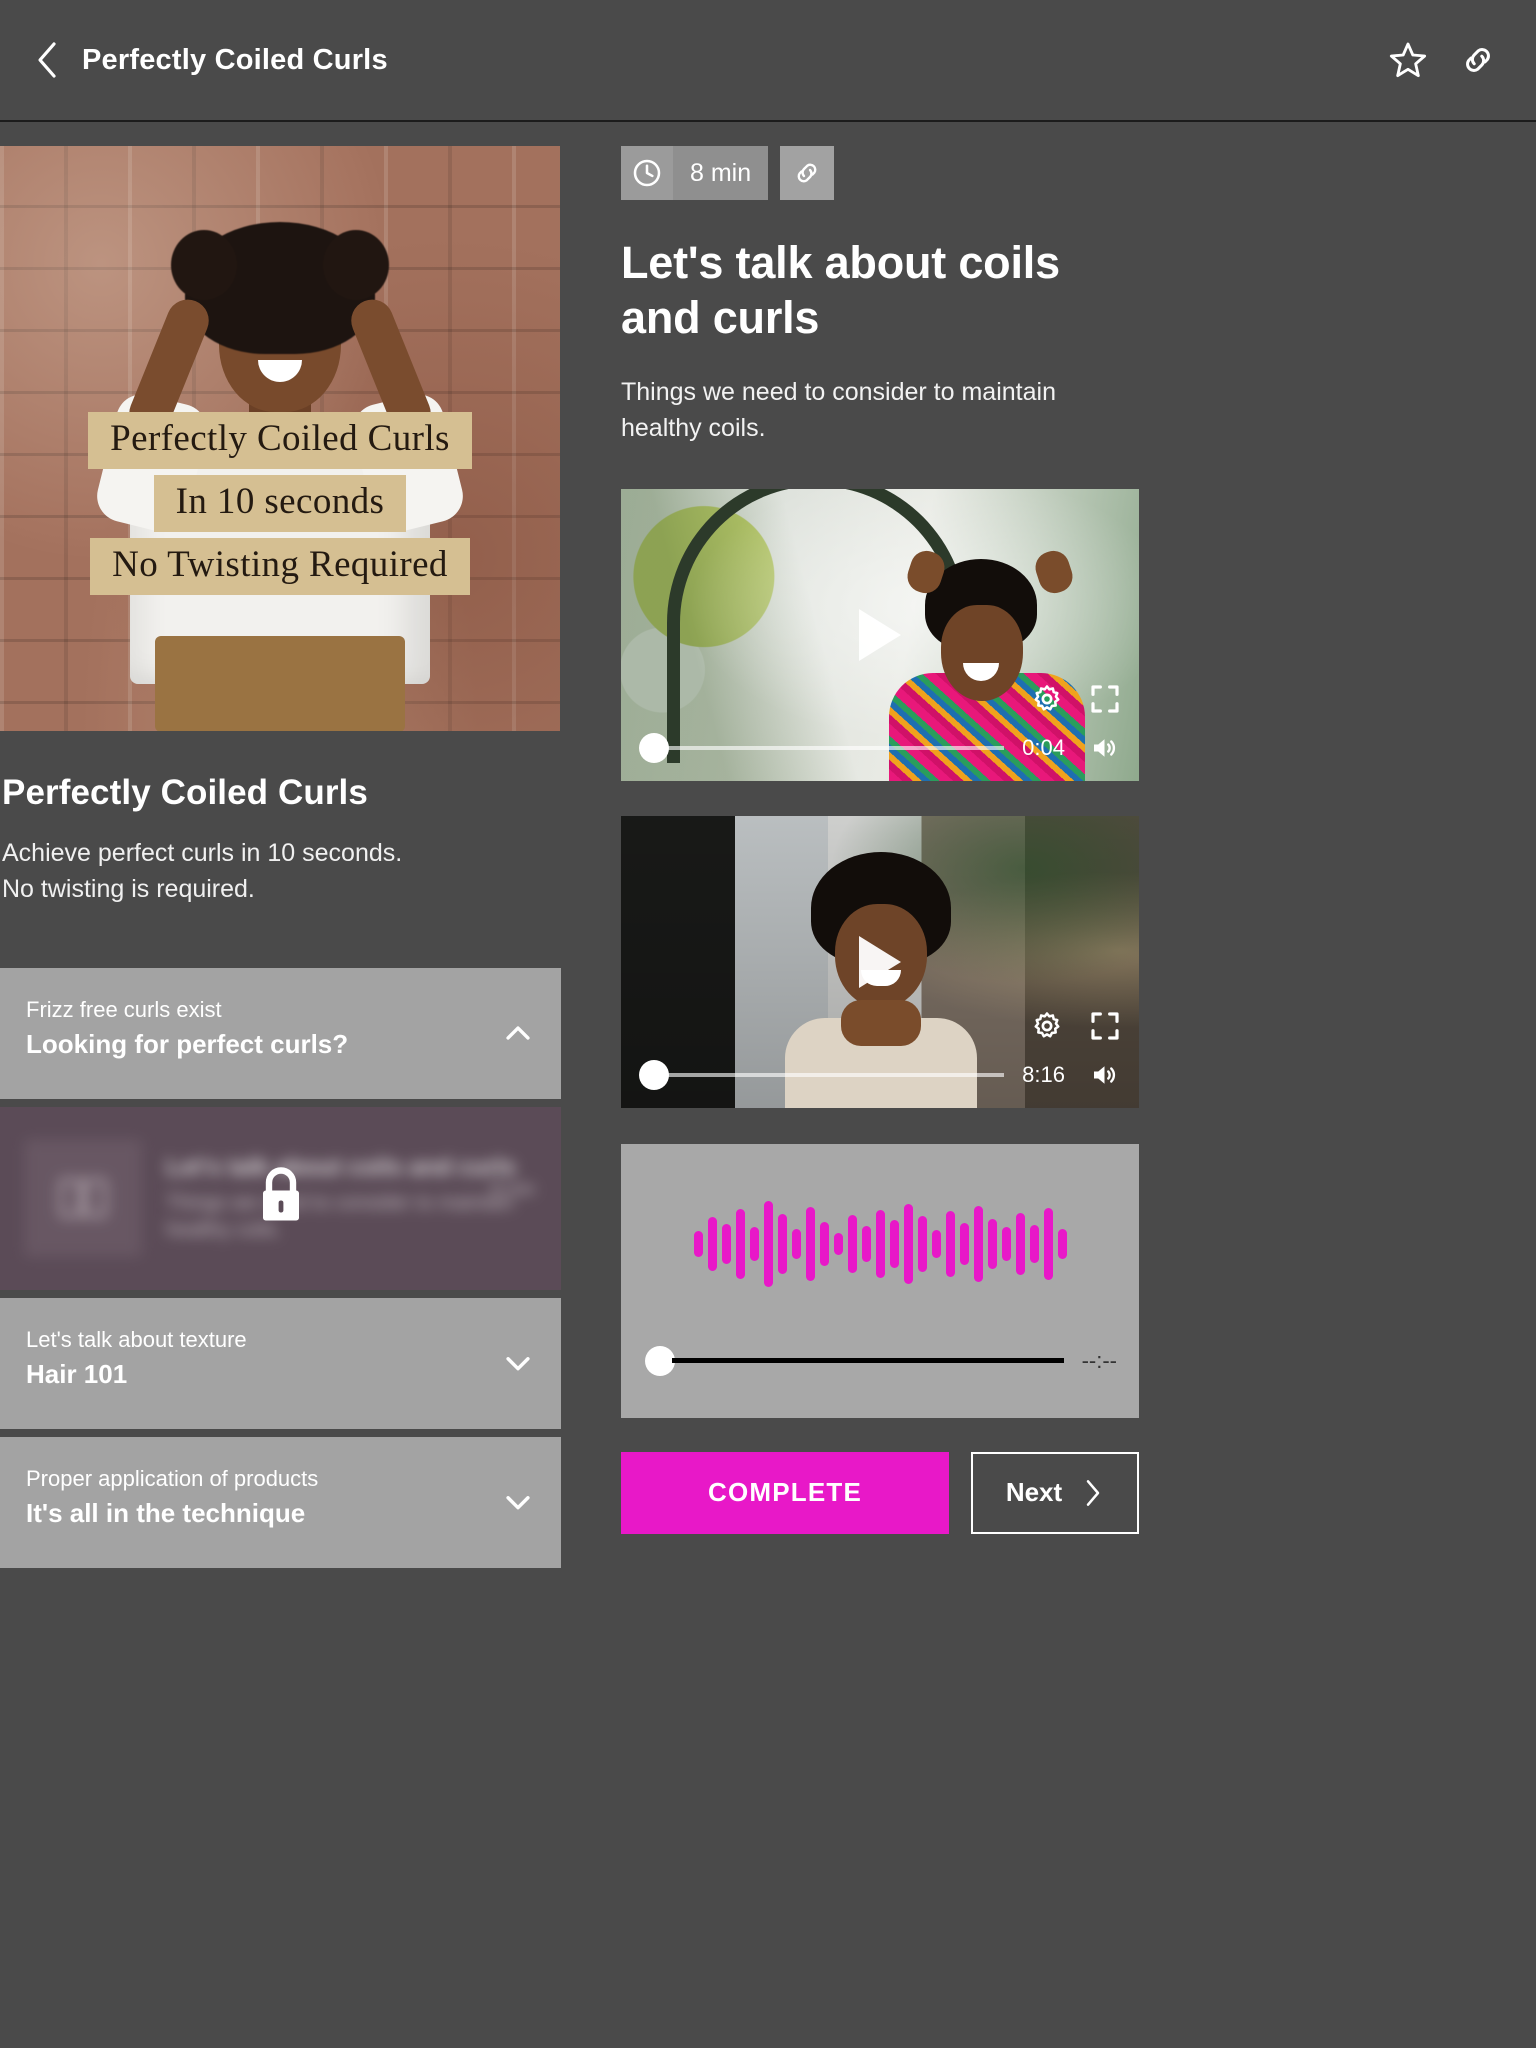 This screenshot has height=2048, width=1536. I want to click on lock-icon, so click(280, 1194).